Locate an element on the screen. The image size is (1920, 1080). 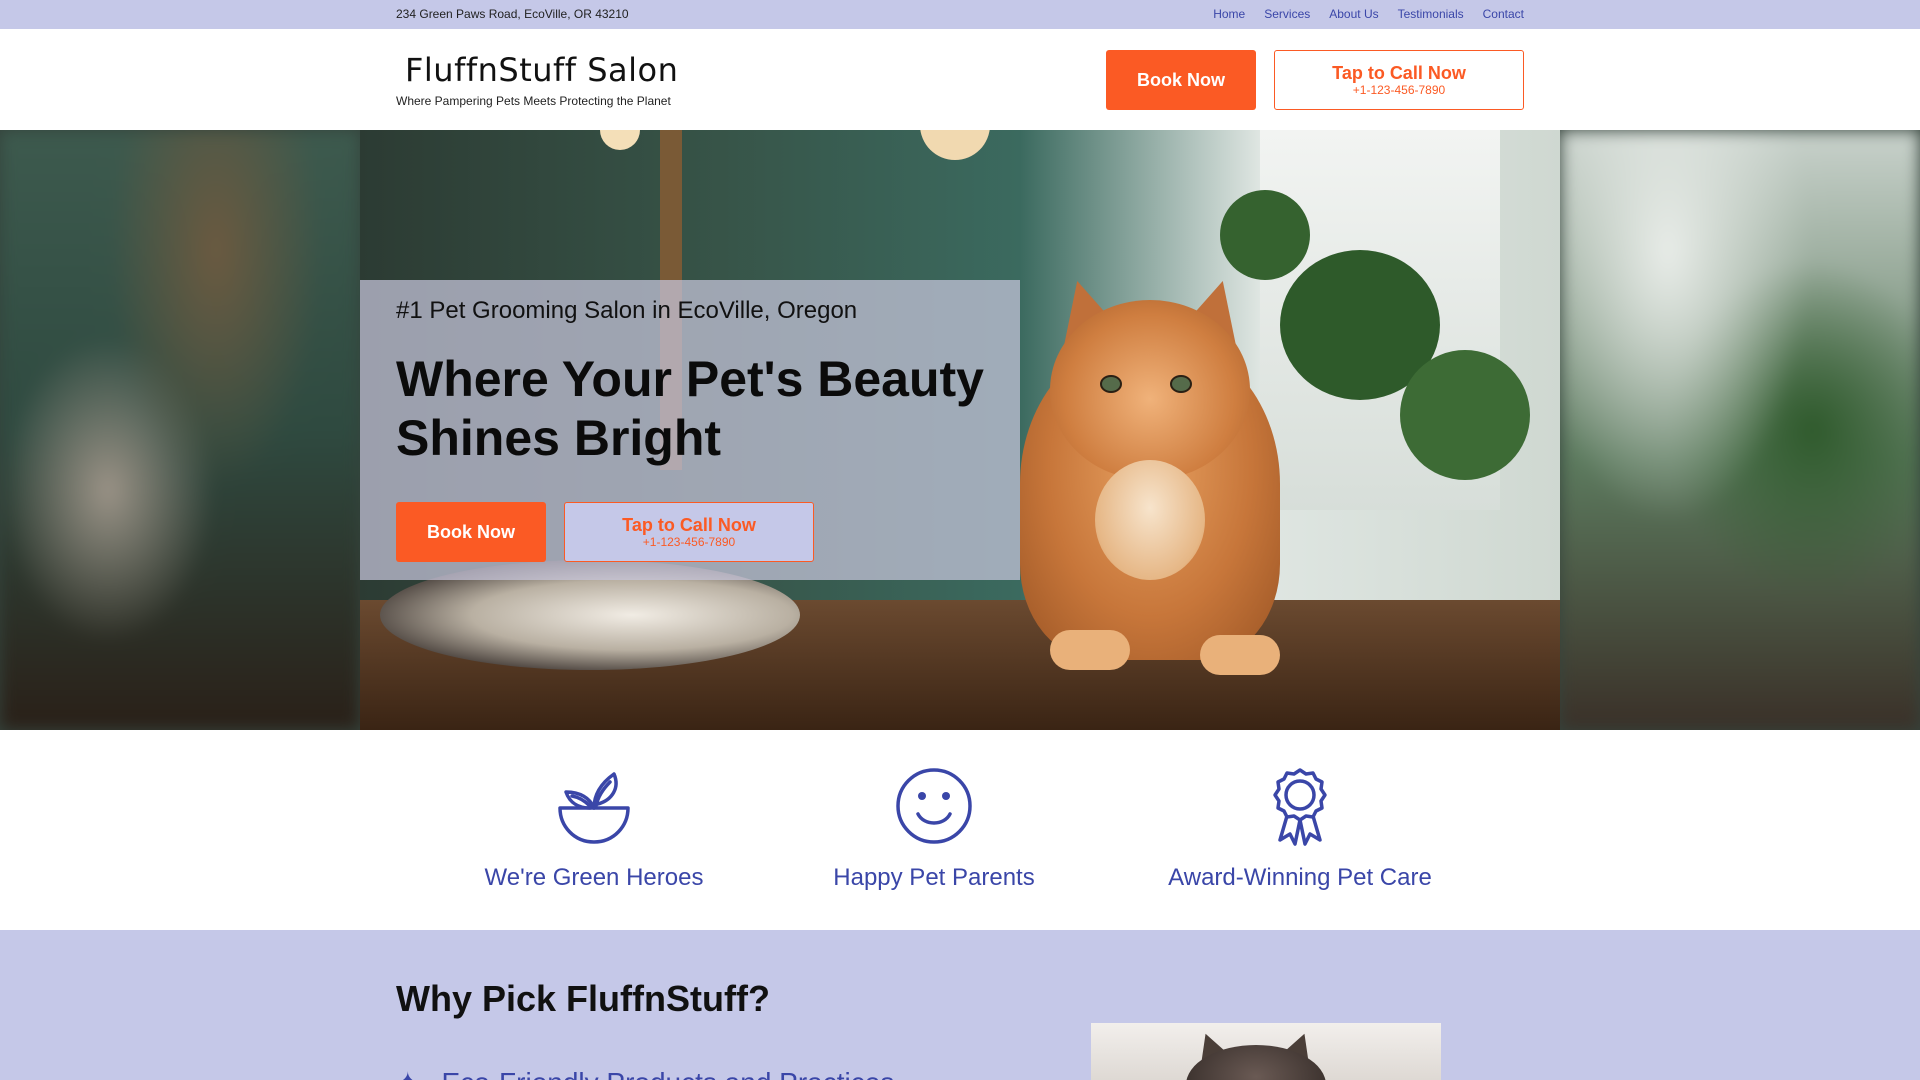
feature-award-winning: Award-Winning Pet Care is located at coordinates (1300, 829).